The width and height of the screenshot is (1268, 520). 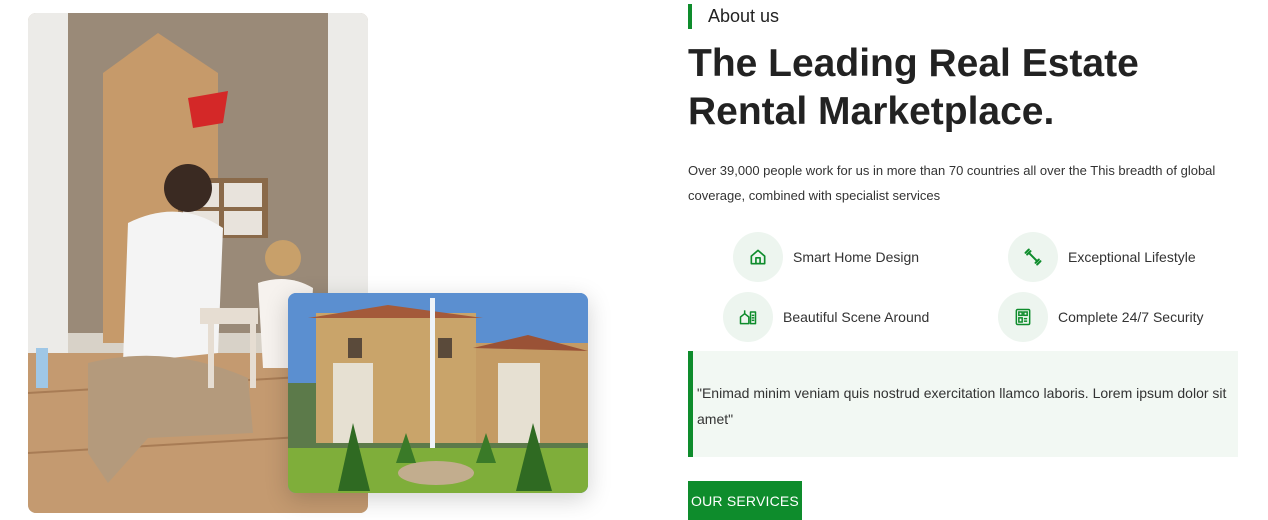 I want to click on feature-exceptional-lifestyle: Exceptional Lifestyle, so click(x=1102, y=257).